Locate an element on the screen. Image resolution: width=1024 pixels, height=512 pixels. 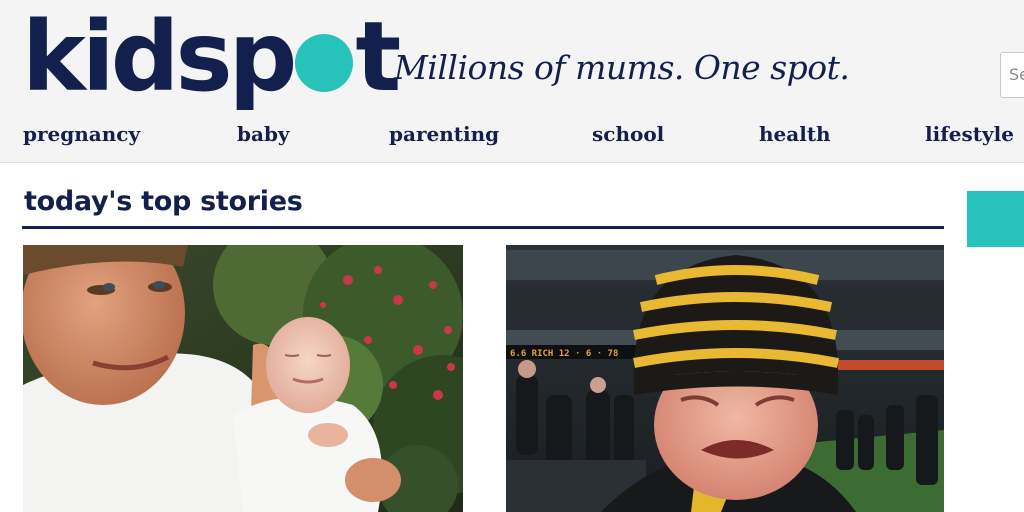
kidspot-logo: kidsp t is located at coordinates (211, 57).